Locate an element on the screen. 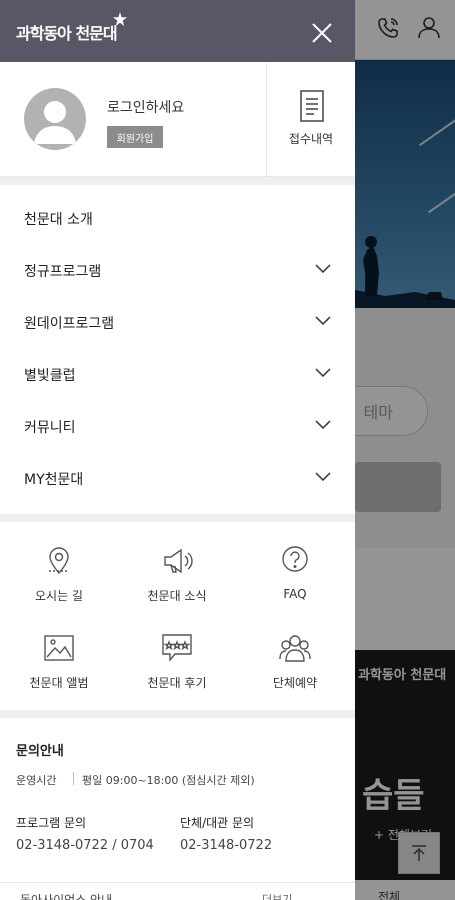 The width and height of the screenshot is (455, 900). quick-link-group-booking: 단체예약 is located at coordinates (295, 675).